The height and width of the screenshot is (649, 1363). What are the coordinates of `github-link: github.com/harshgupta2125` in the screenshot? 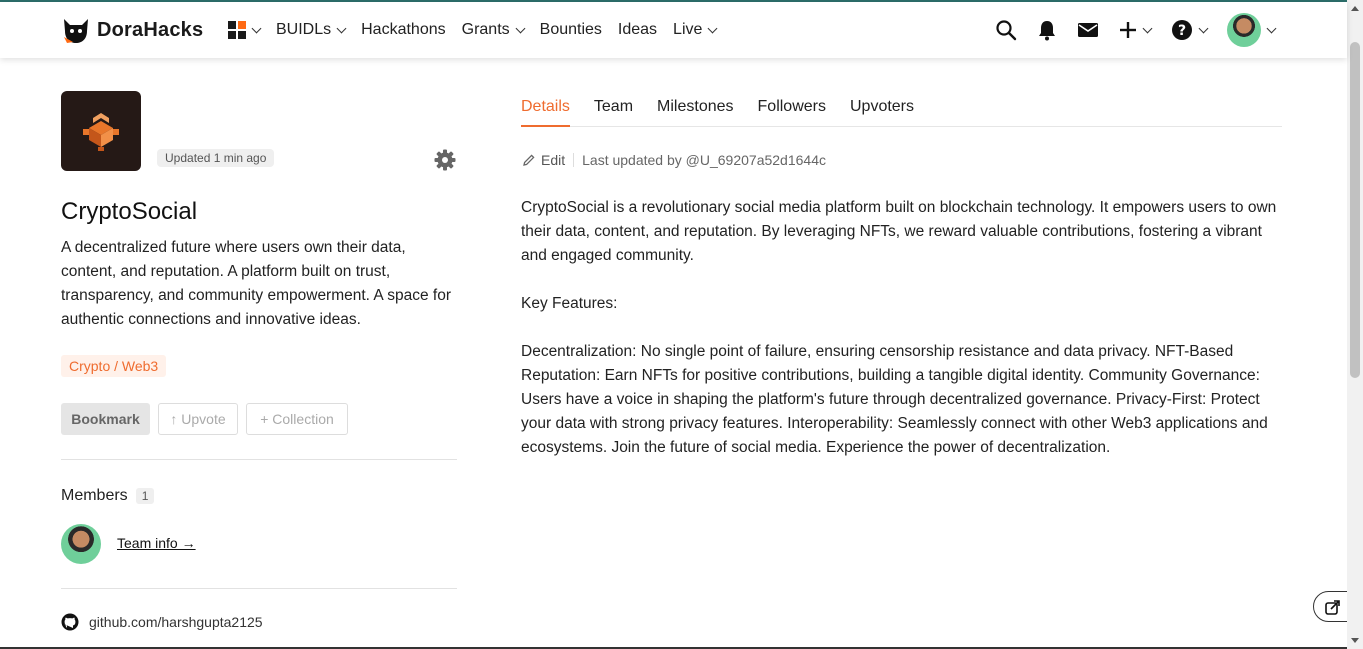 It's located at (162, 622).